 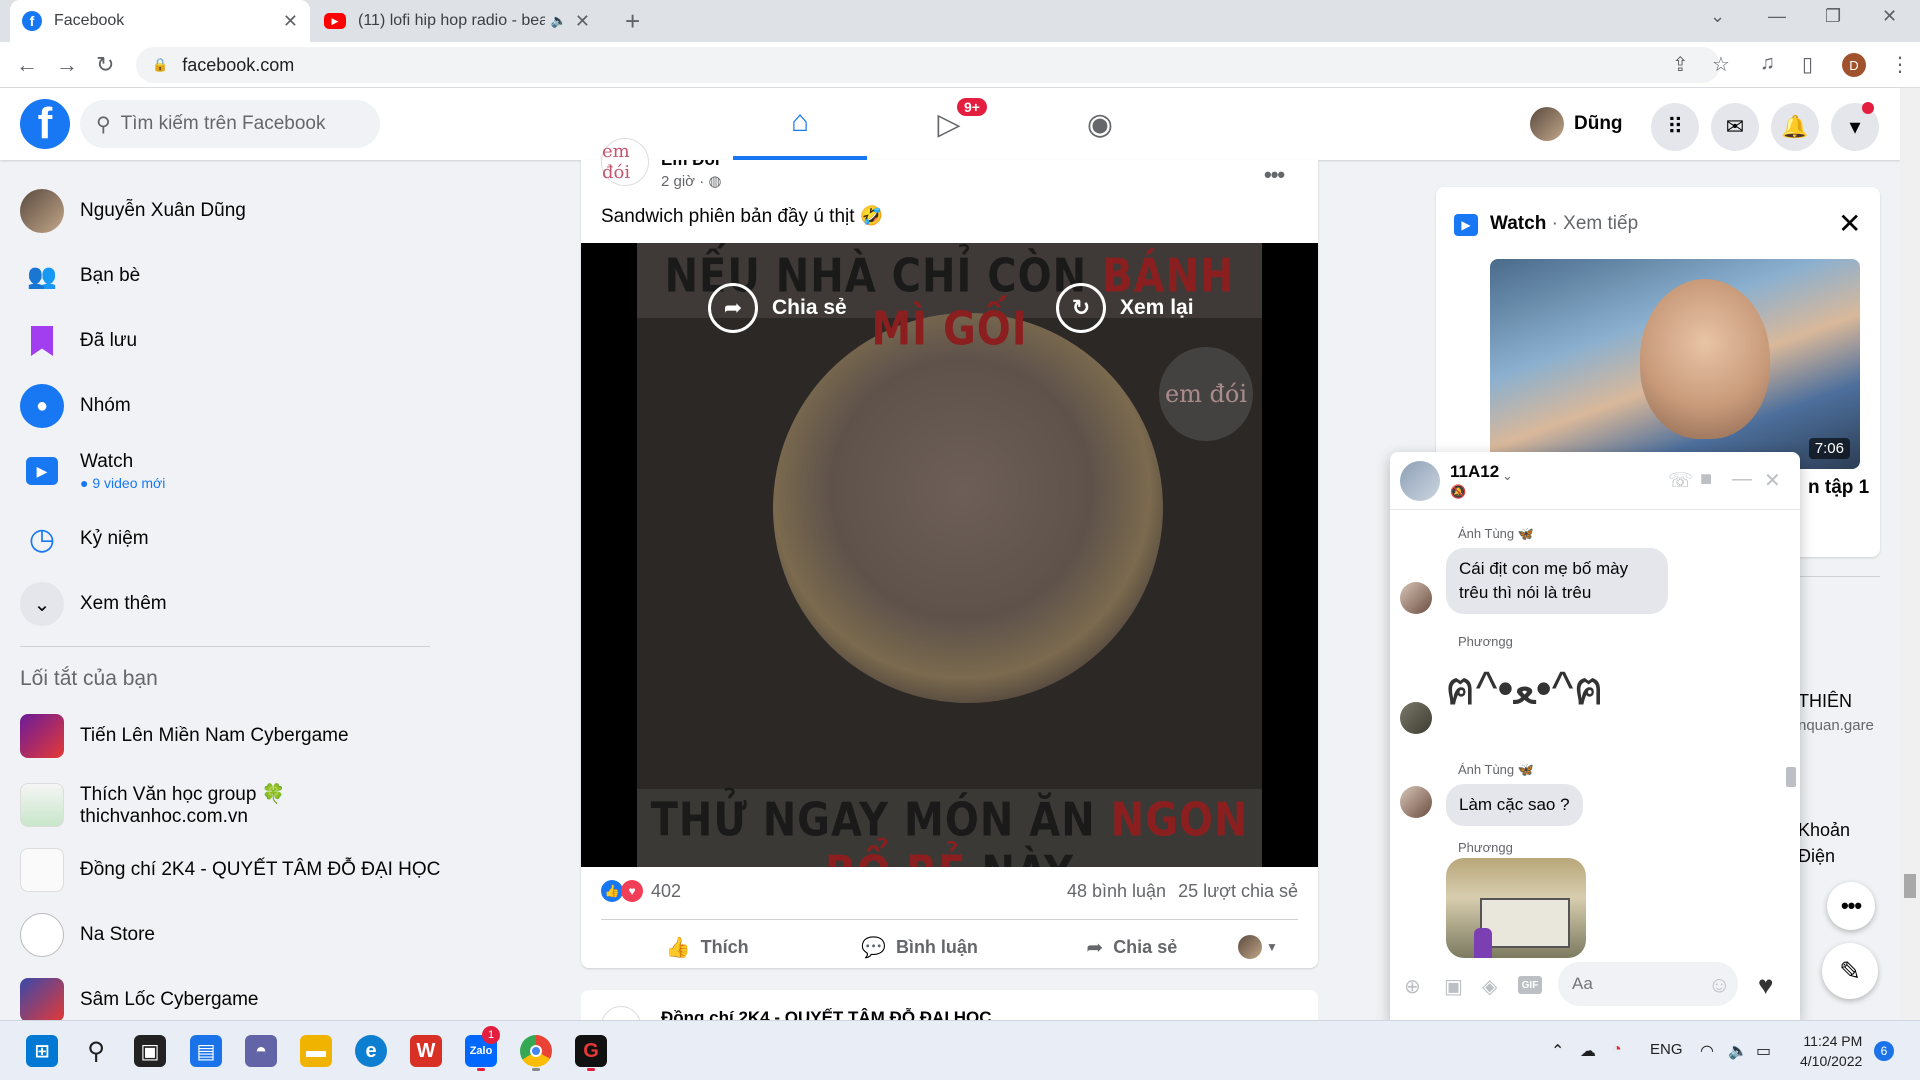 I want to click on image-icon: ▣, so click(x=1453, y=986).